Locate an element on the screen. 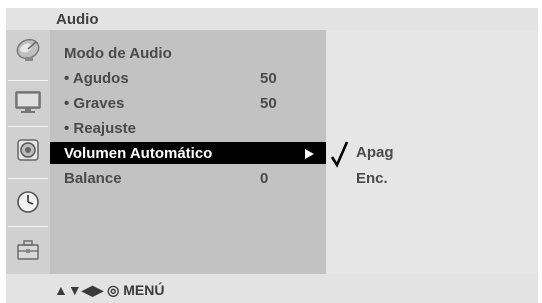 This screenshot has height=303, width=542. menu-item-balance: Balance 0 is located at coordinates (188, 178).